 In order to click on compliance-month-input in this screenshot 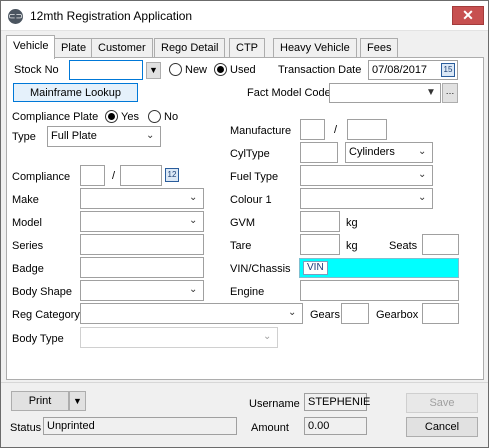, I will do `click(92, 175)`.